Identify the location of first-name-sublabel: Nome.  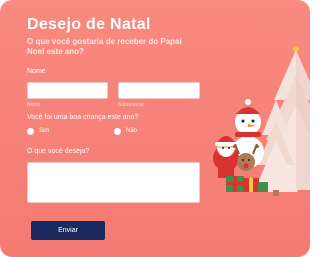
(34, 105).